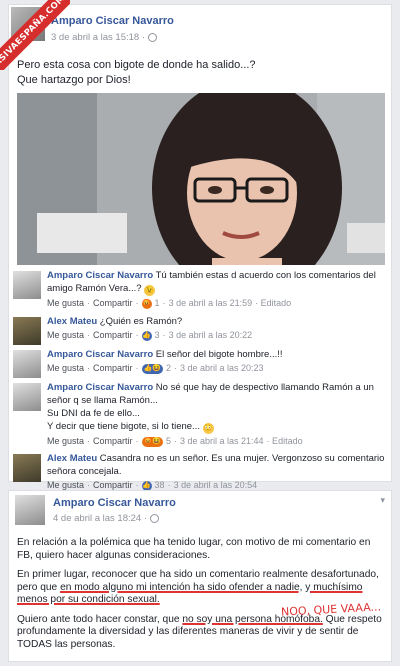 This screenshot has height=666, width=400. Describe the element at coordinates (74, 80) in the screenshot. I see `post-text-line: Que hartazgo por Dios!` at that location.